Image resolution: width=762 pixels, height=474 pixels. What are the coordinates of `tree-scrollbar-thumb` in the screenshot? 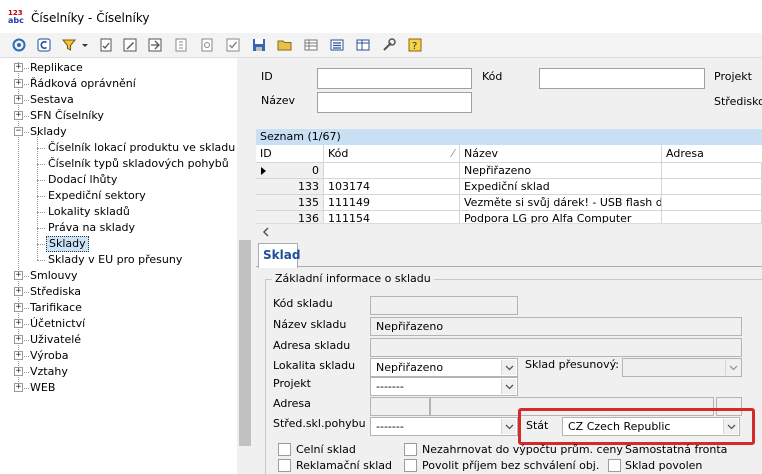 It's located at (245, 343).